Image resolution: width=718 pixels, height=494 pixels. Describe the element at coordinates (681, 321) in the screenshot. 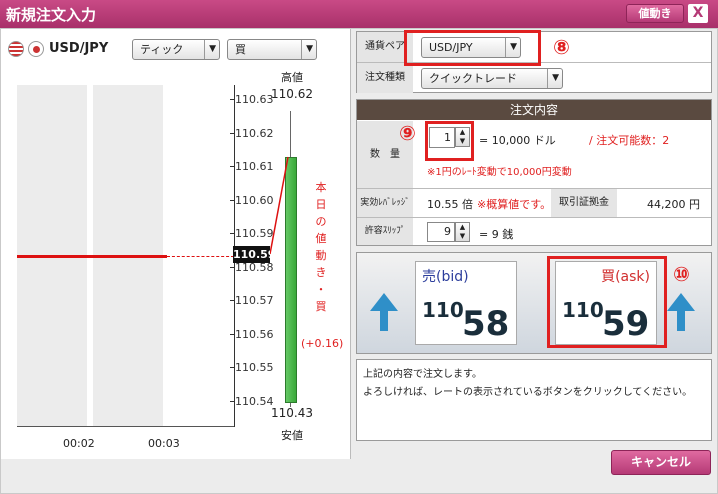

I see `ask-arrow-stem` at that location.